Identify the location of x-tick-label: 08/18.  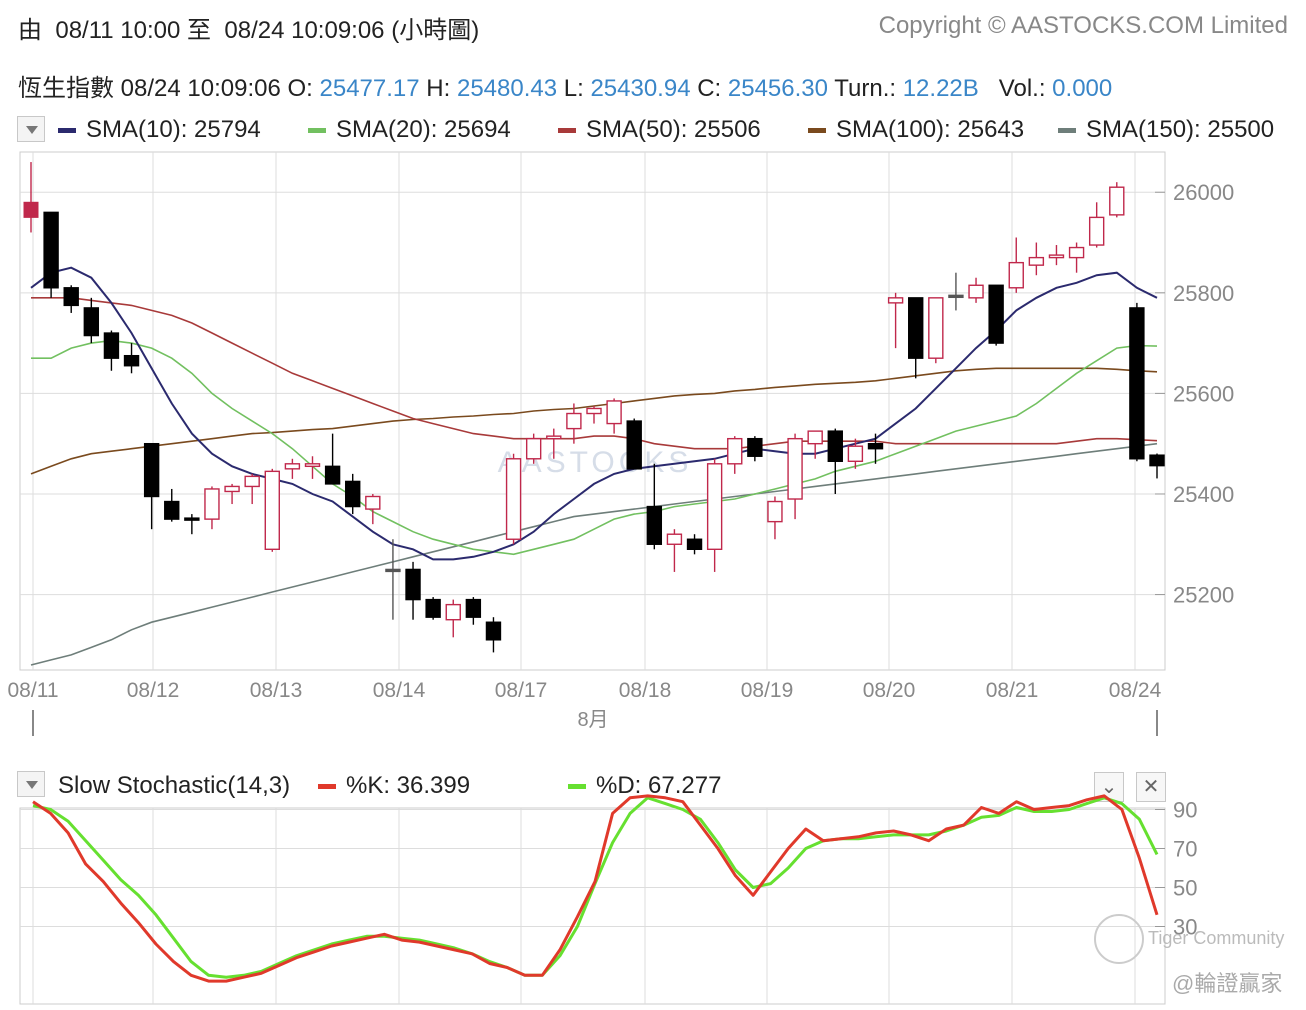
(645, 690).